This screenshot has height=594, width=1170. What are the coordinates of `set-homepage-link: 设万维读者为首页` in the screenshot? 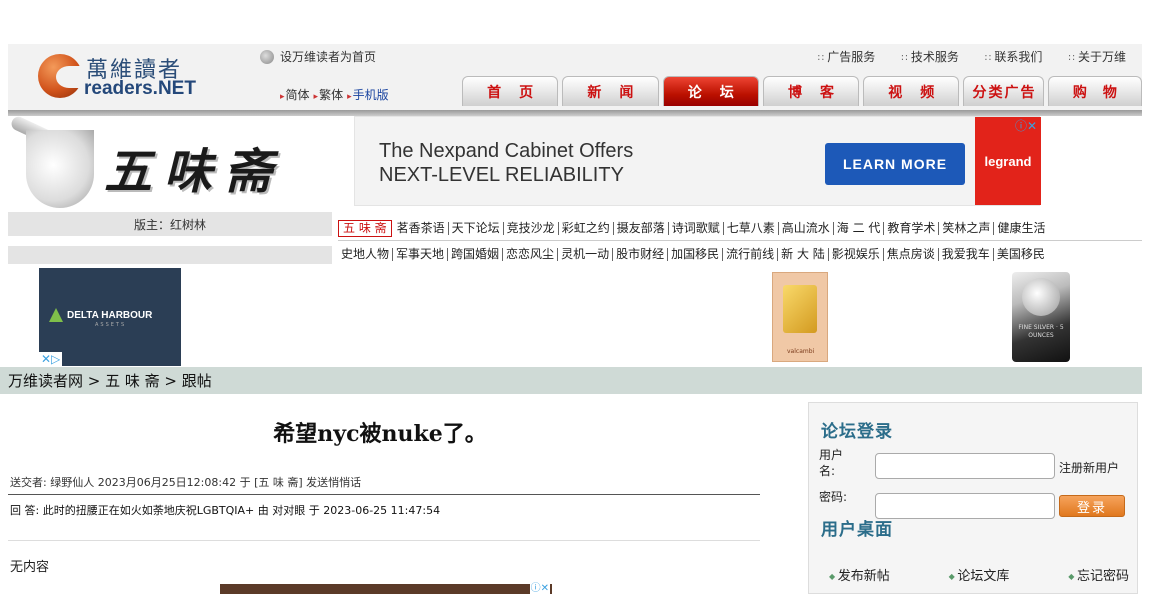 It's located at (318, 56).